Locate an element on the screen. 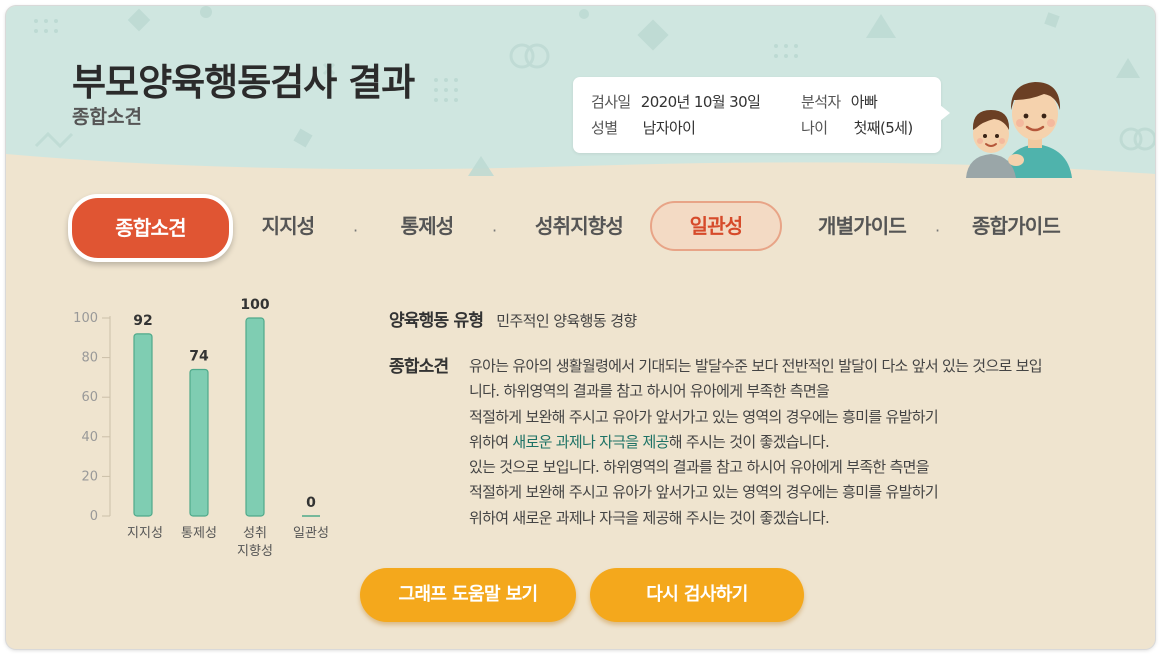  age-label: 나이 is located at coordinates (814, 128).